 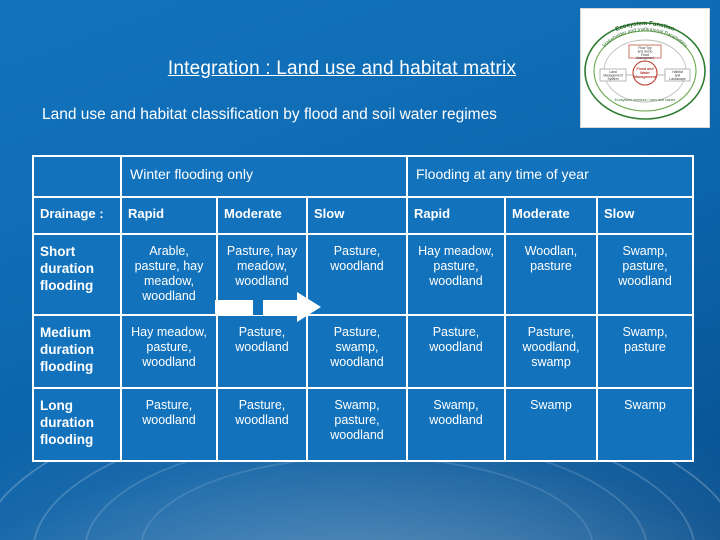 What do you see at coordinates (551, 351) in the screenshot?
I see `cell-medium-anytime-moderate: Pasture, woodland, swamp` at bounding box center [551, 351].